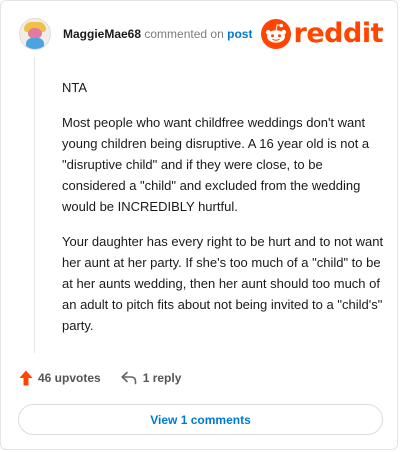  Describe the element at coordinates (200, 419) in the screenshot. I see `view-comments-button: View 1 comments` at that location.